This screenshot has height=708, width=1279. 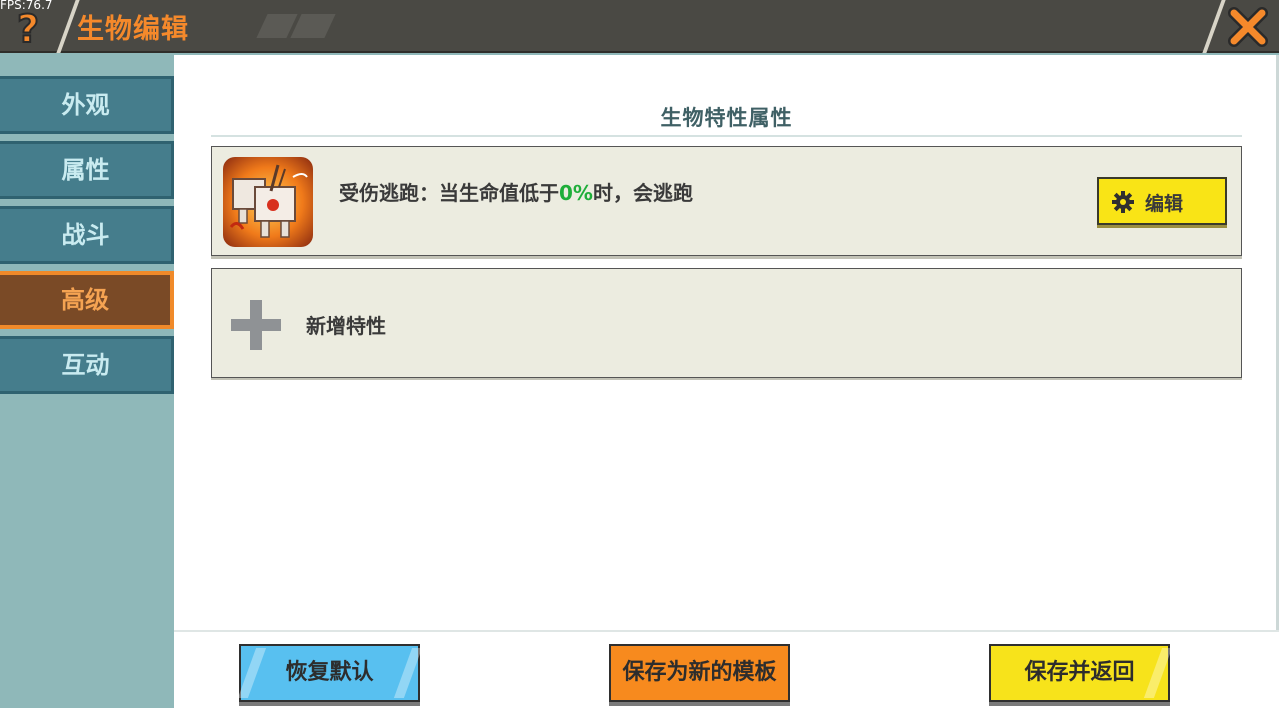 I want to click on sidebar: 外观 属性 战斗 高级 互动, so click(x=87, y=381).